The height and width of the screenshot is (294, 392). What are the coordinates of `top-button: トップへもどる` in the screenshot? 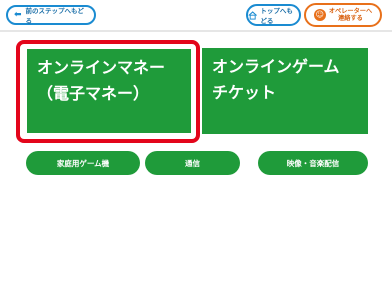 It's located at (273, 15).